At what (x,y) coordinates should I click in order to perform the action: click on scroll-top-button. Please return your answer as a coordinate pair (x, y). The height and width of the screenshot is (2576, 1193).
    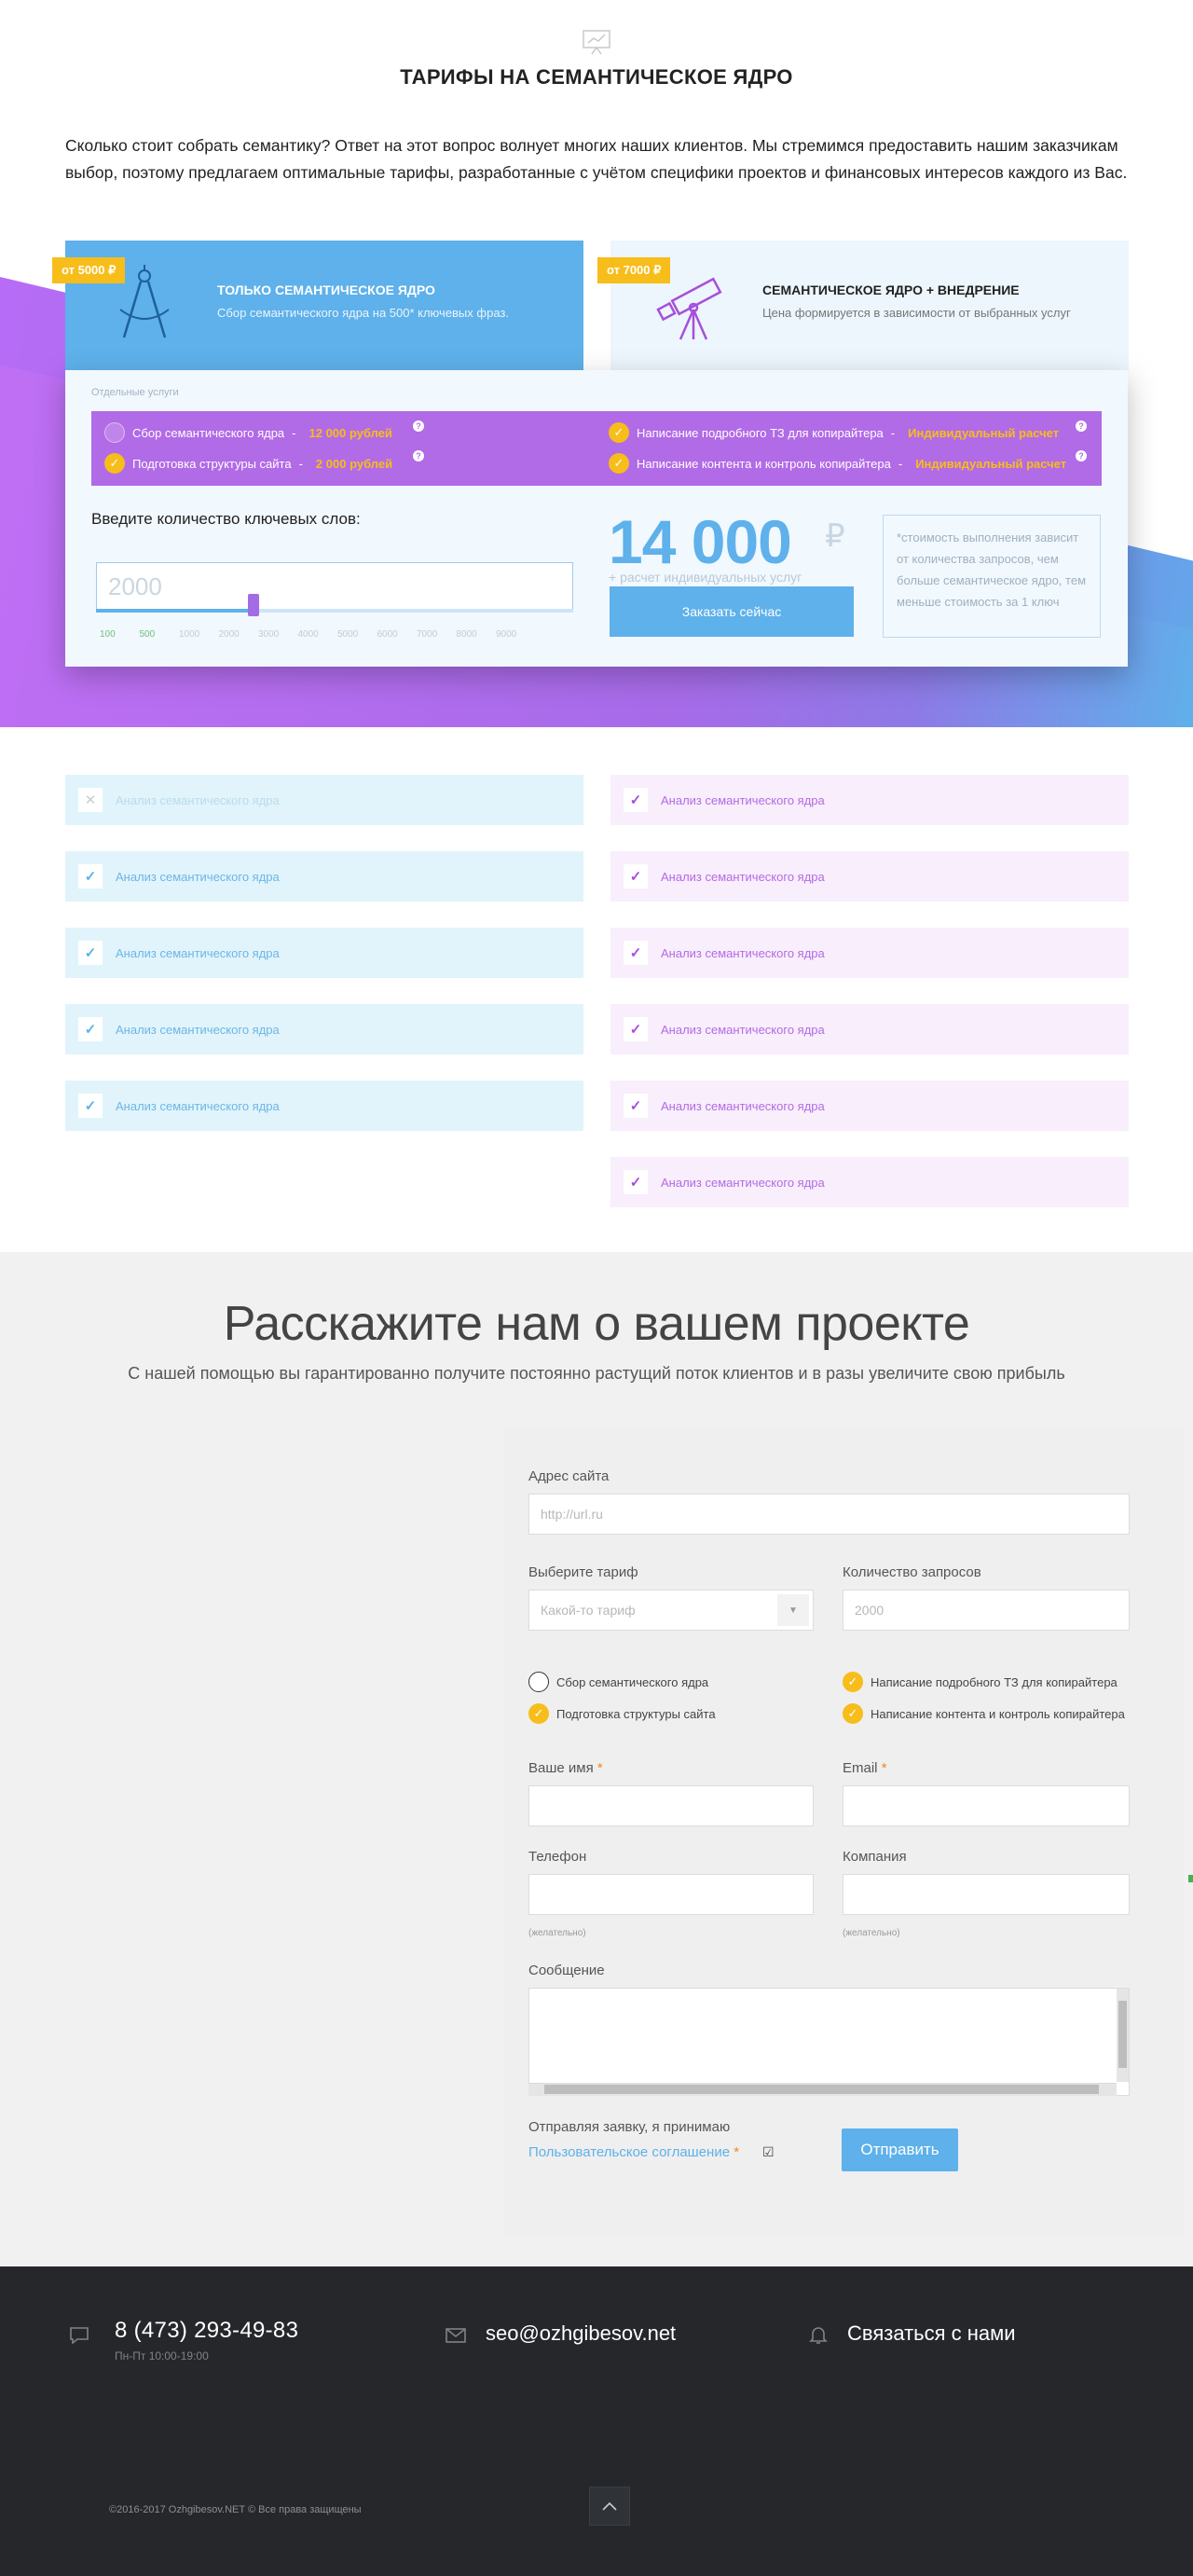
    Looking at the image, I should click on (609, 2506).